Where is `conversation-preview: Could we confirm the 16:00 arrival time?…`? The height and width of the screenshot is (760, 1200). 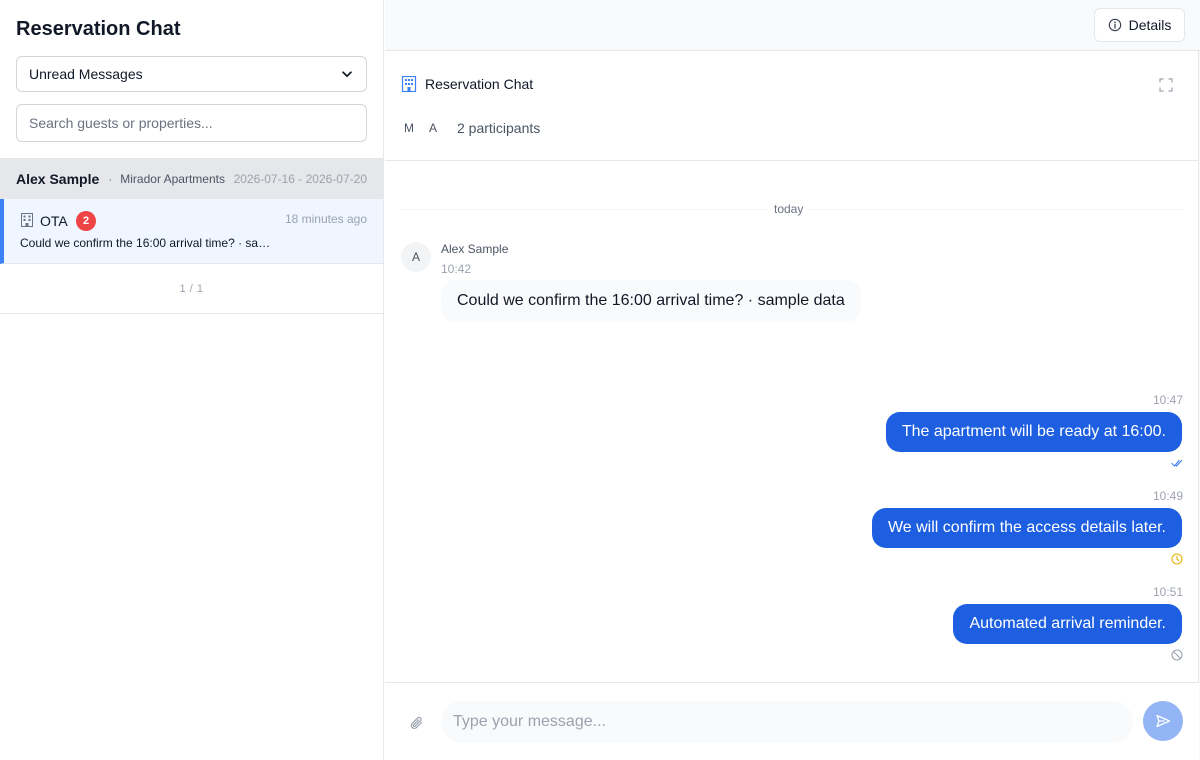
conversation-preview: Could we confirm the 16:00 arrival time?… is located at coordinates (147, 243).